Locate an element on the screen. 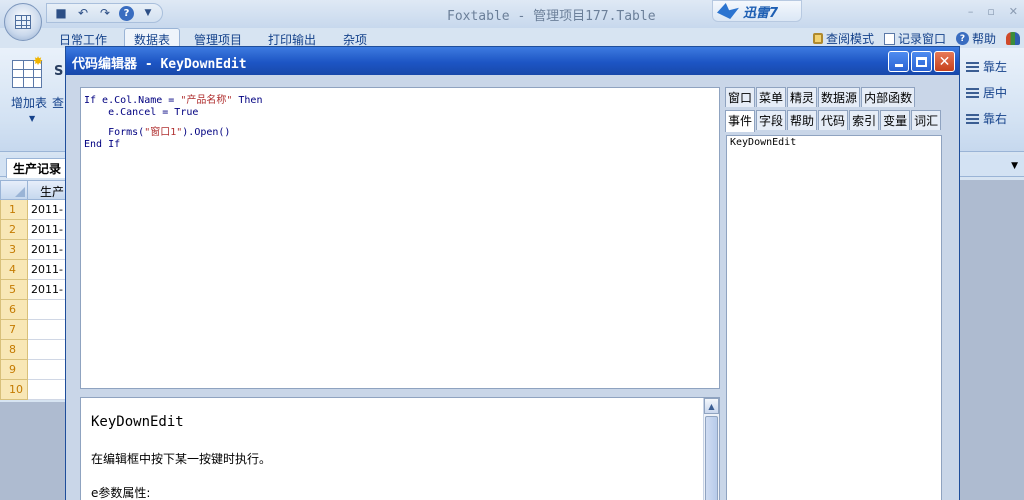  side-tab: 数据源 is located at coordinates (839, 97).